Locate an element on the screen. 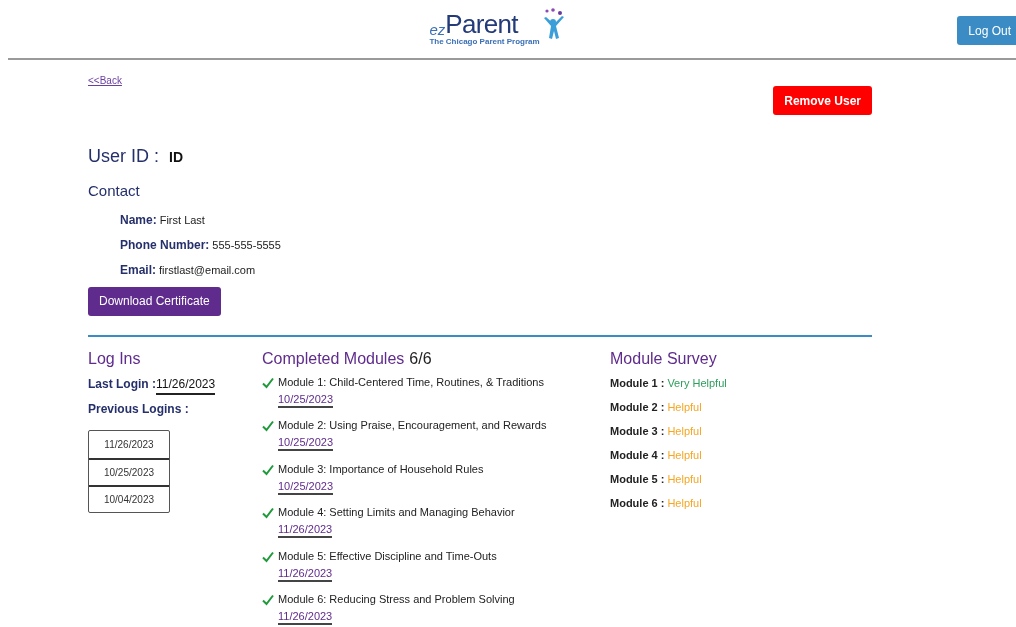 This screenshot has height=627, width=1016. last-login-date: 11/26/2023 is located at coordinates (186, 384).